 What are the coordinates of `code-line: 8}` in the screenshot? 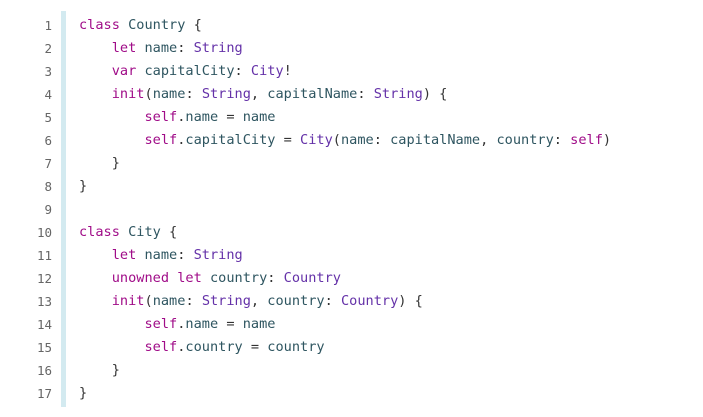 It's located at (351, 186).